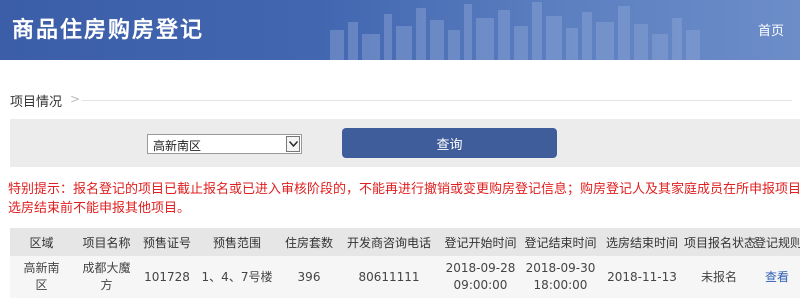 This screenshot has height=298, width=800. I want to click on cell-project-name-line-1: 成都大魔, so click(106, 268).